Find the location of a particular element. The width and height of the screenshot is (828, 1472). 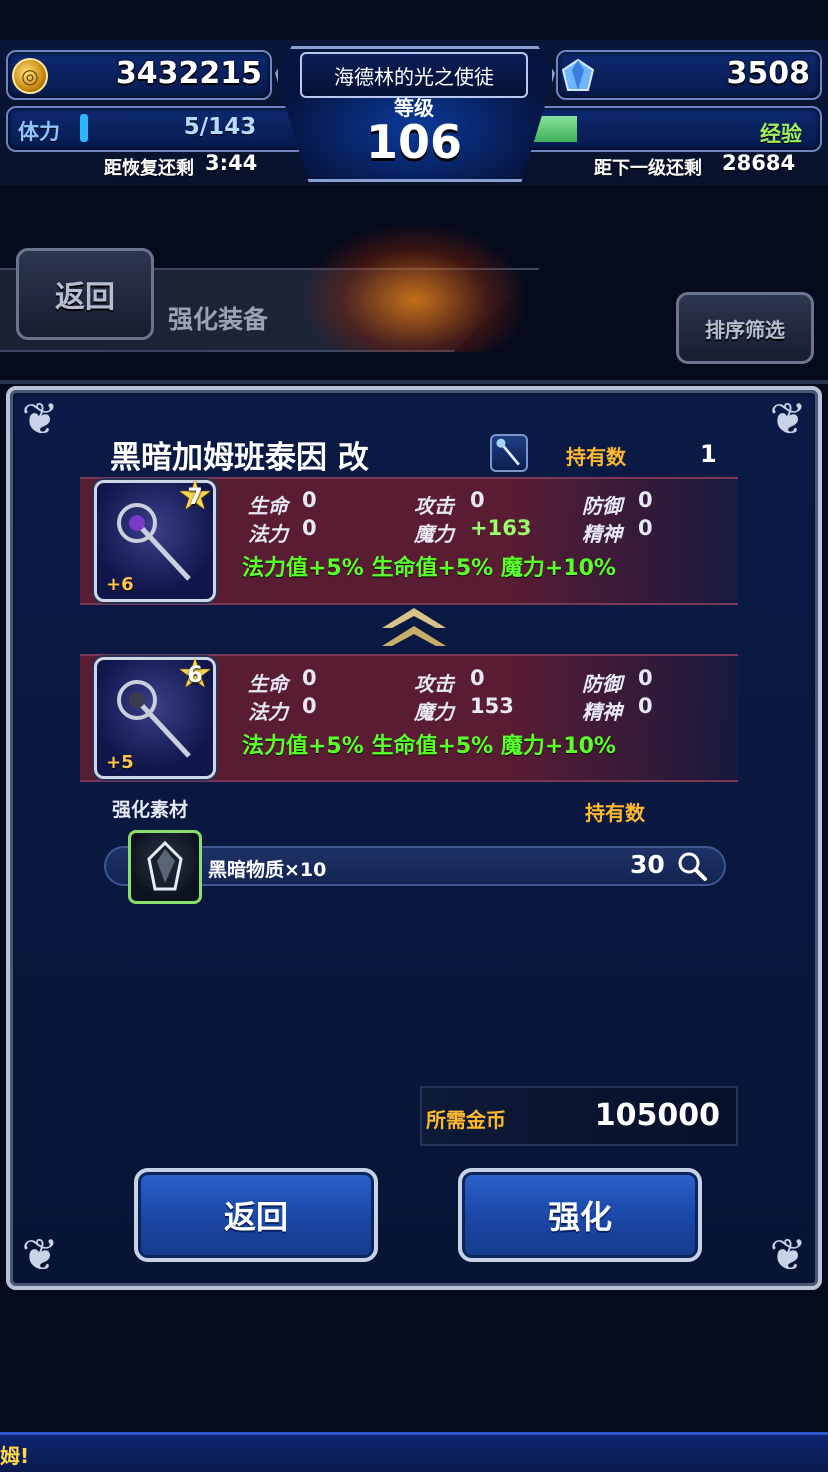

stat-mag: 153 is located at coordinates (492, 706).